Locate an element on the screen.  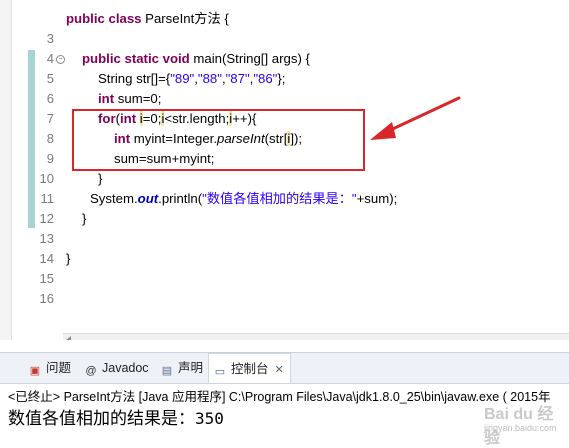
console-output: 数值各值相加的结果是：350 is located at coordinates (116, 416).